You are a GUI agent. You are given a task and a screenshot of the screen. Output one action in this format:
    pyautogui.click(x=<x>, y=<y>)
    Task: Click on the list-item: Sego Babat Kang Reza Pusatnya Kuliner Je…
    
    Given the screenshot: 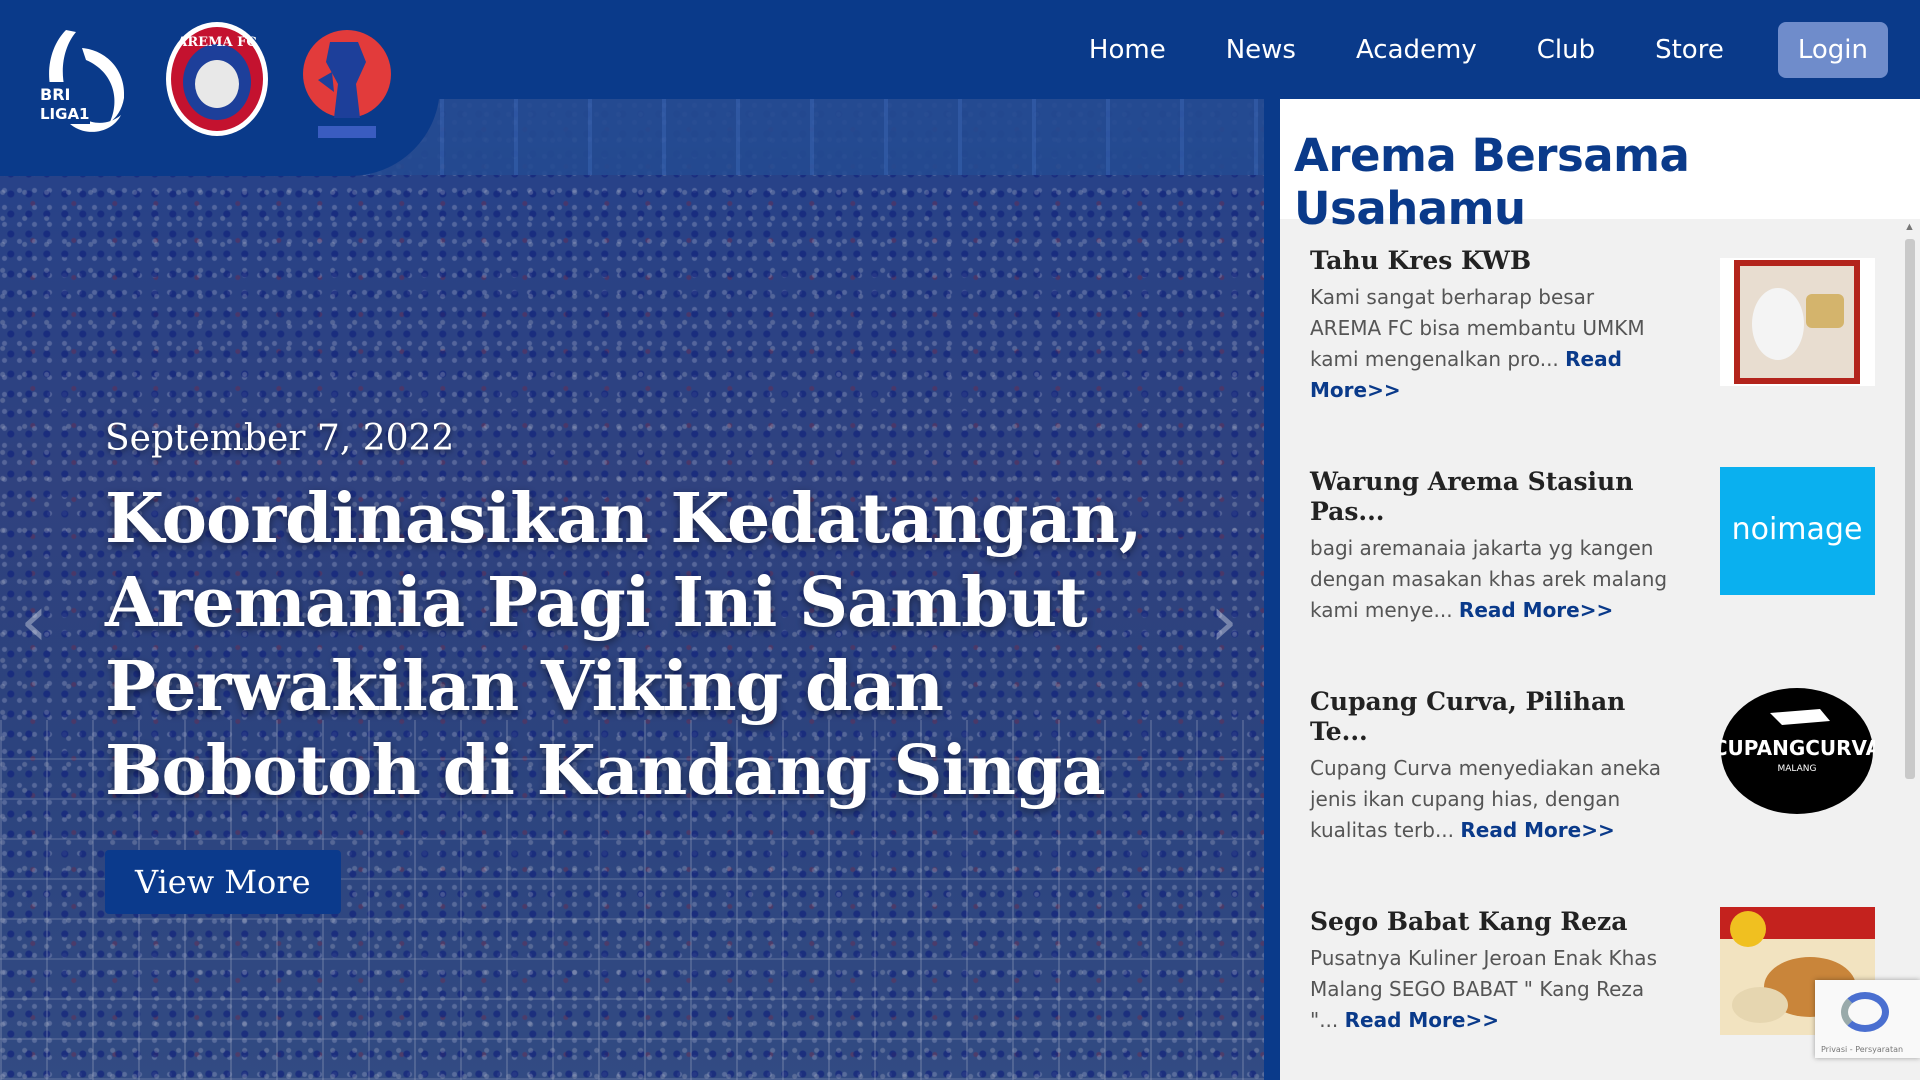 What is the action you would take?
    pyautogui.click(x=1592, y=971)
    